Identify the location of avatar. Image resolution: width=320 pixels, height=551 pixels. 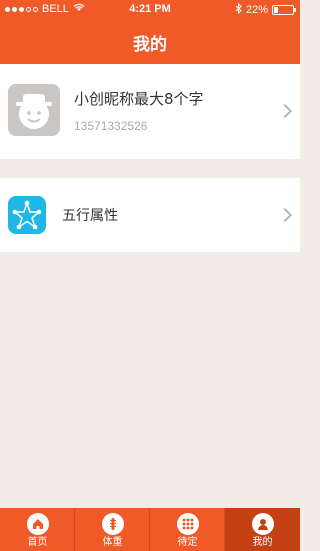
(34, 110).